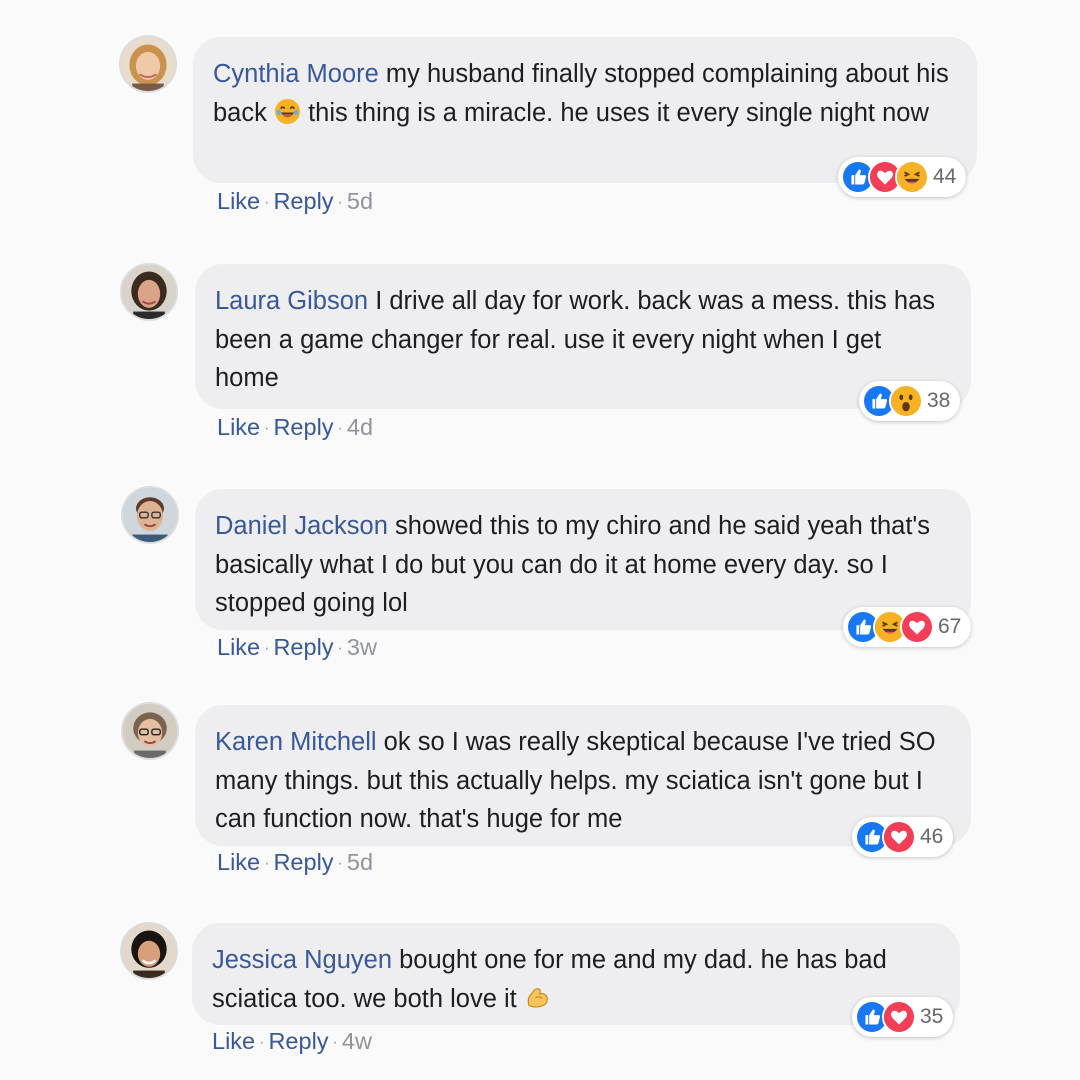  Describe the element at coordinates (362, 647) in the screenshot. I see `comment-timestamp: 3w` at that location.